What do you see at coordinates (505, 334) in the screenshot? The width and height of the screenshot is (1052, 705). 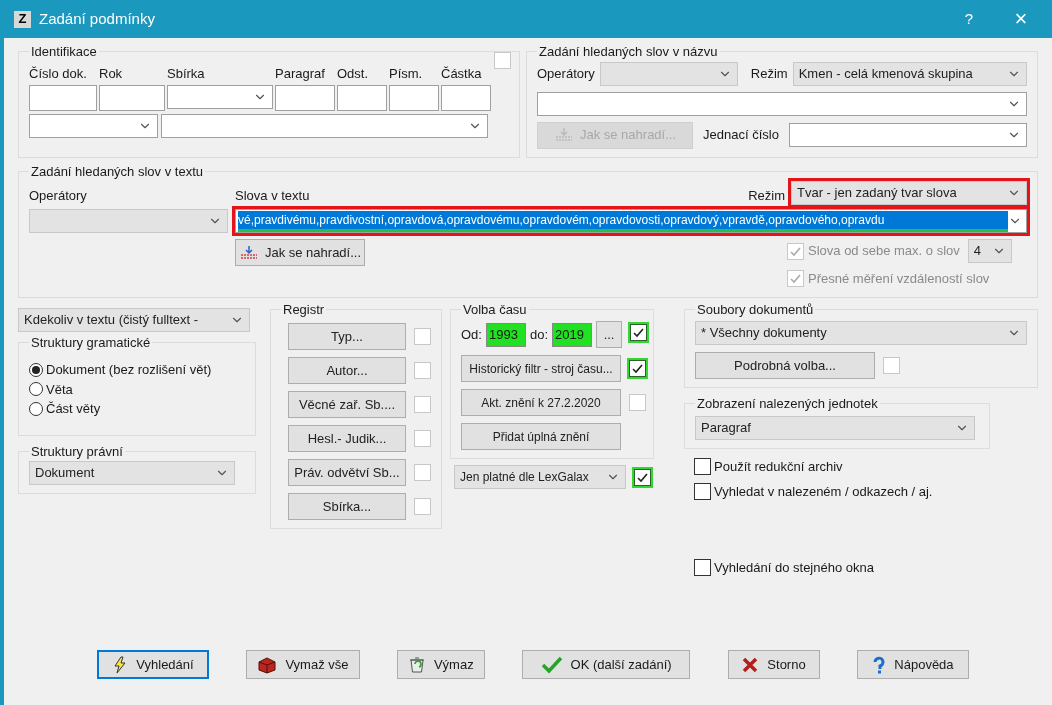 I see `year-field: 1993` at bounding box center [505, 334].